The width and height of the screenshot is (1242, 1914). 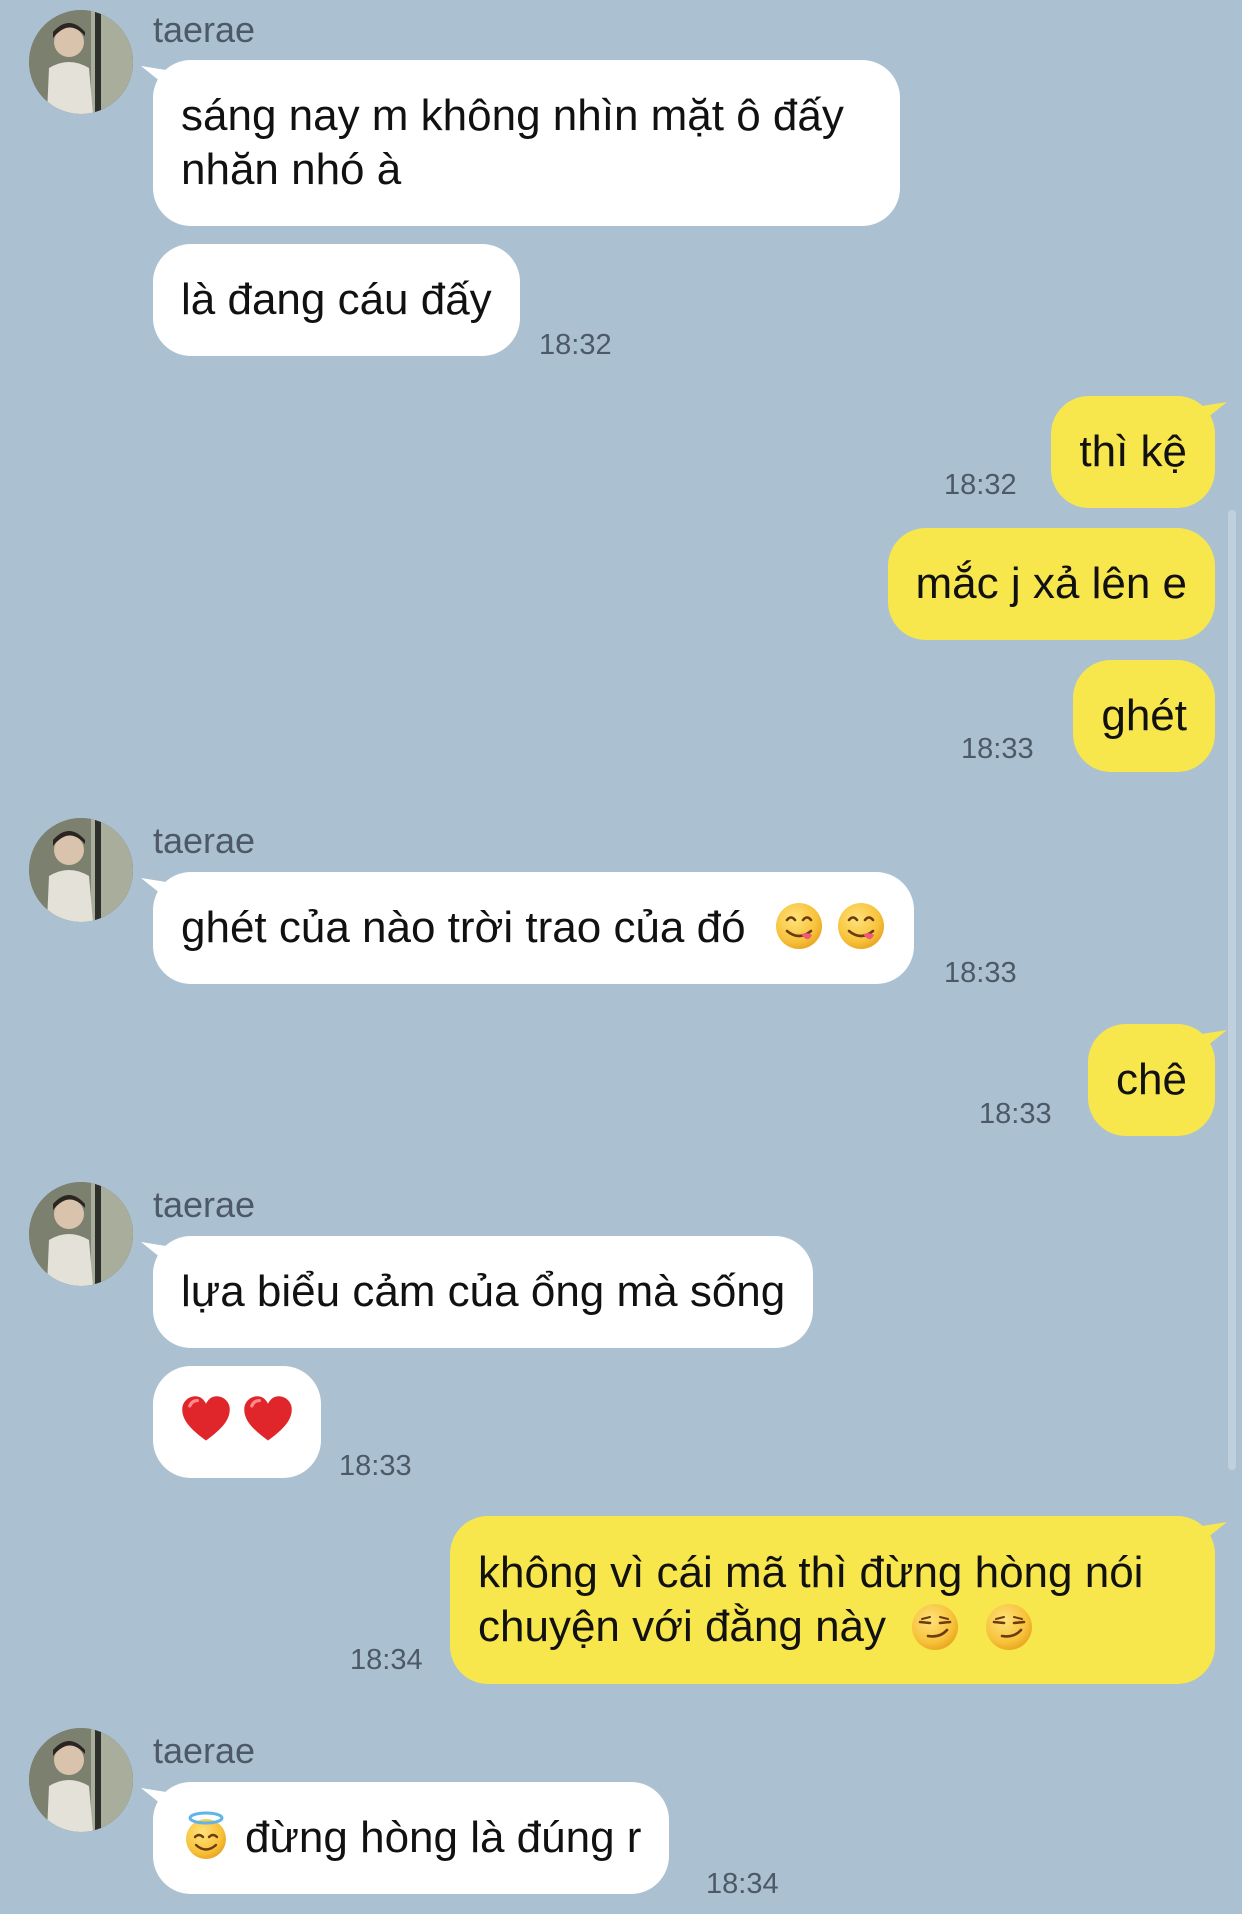 I want to click on message-text: ghét, so click(x=1144, y=715).